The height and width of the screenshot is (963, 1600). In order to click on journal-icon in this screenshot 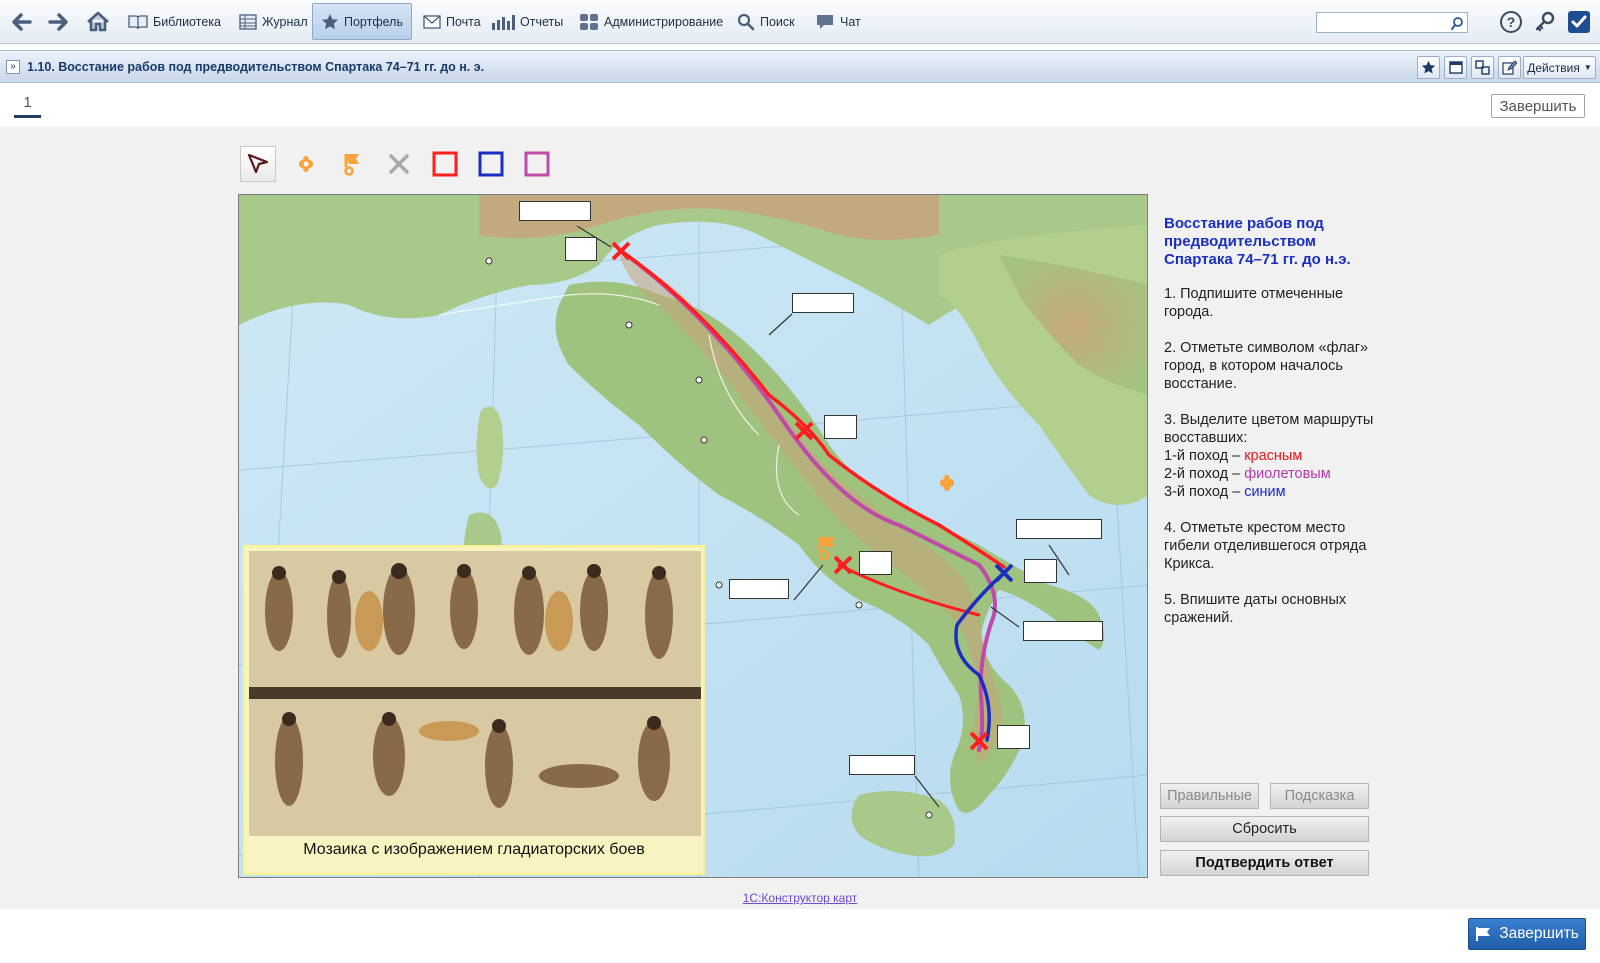, I will do `click(248, 21)`.